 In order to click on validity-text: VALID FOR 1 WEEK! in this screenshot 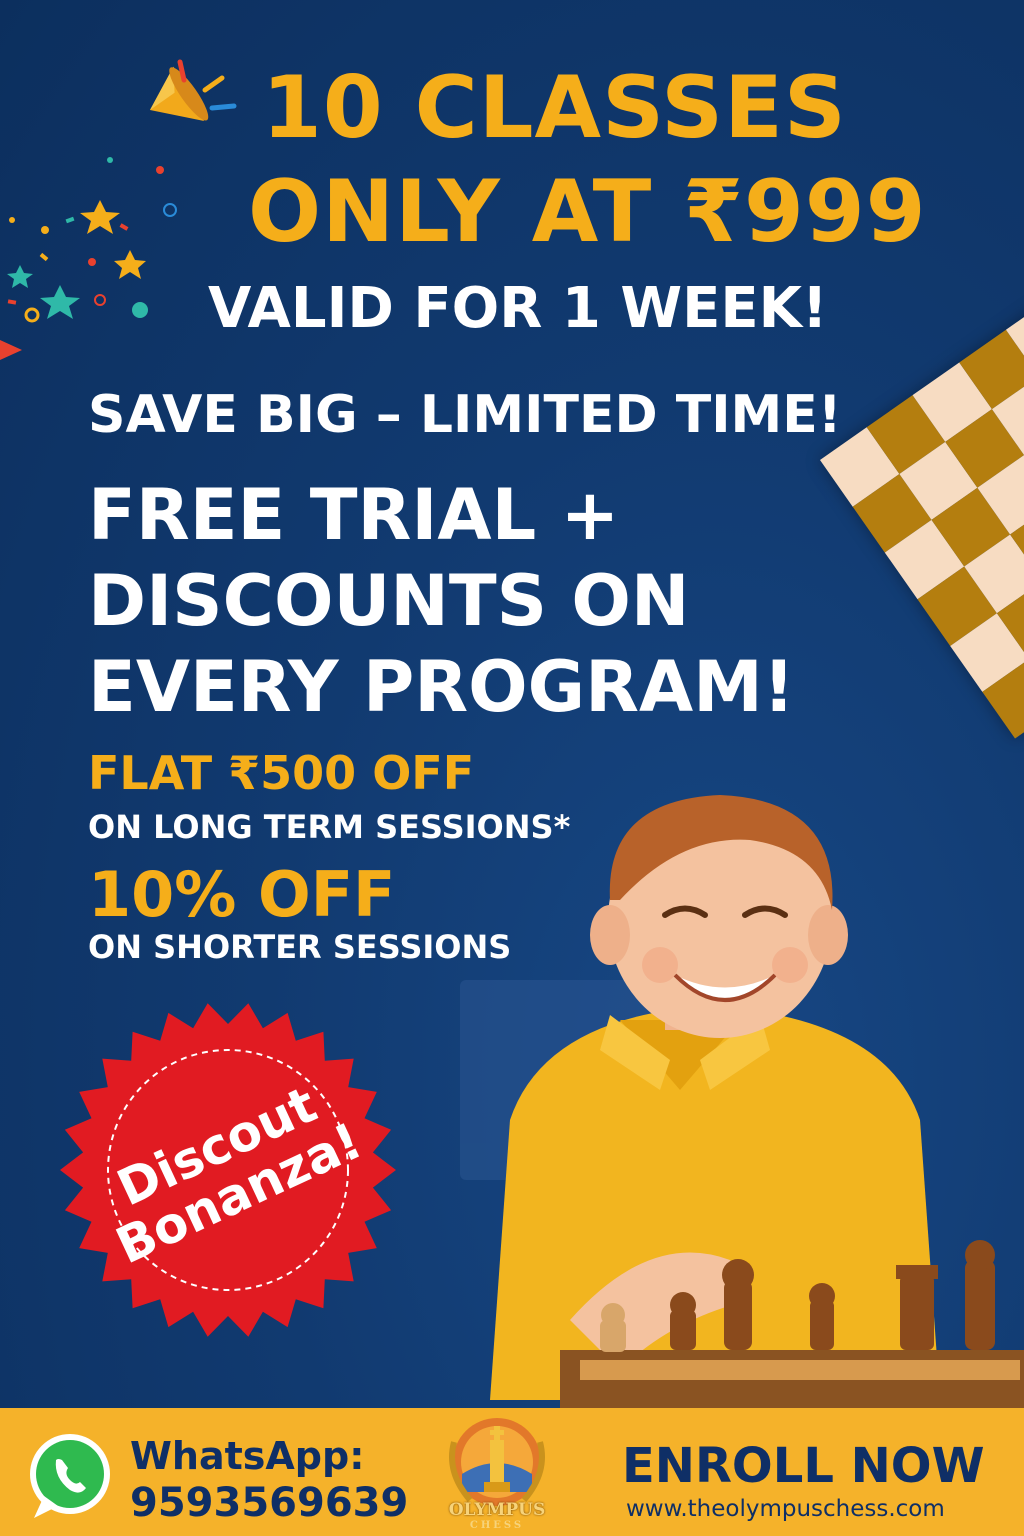, I will do `click(518, 308)`.